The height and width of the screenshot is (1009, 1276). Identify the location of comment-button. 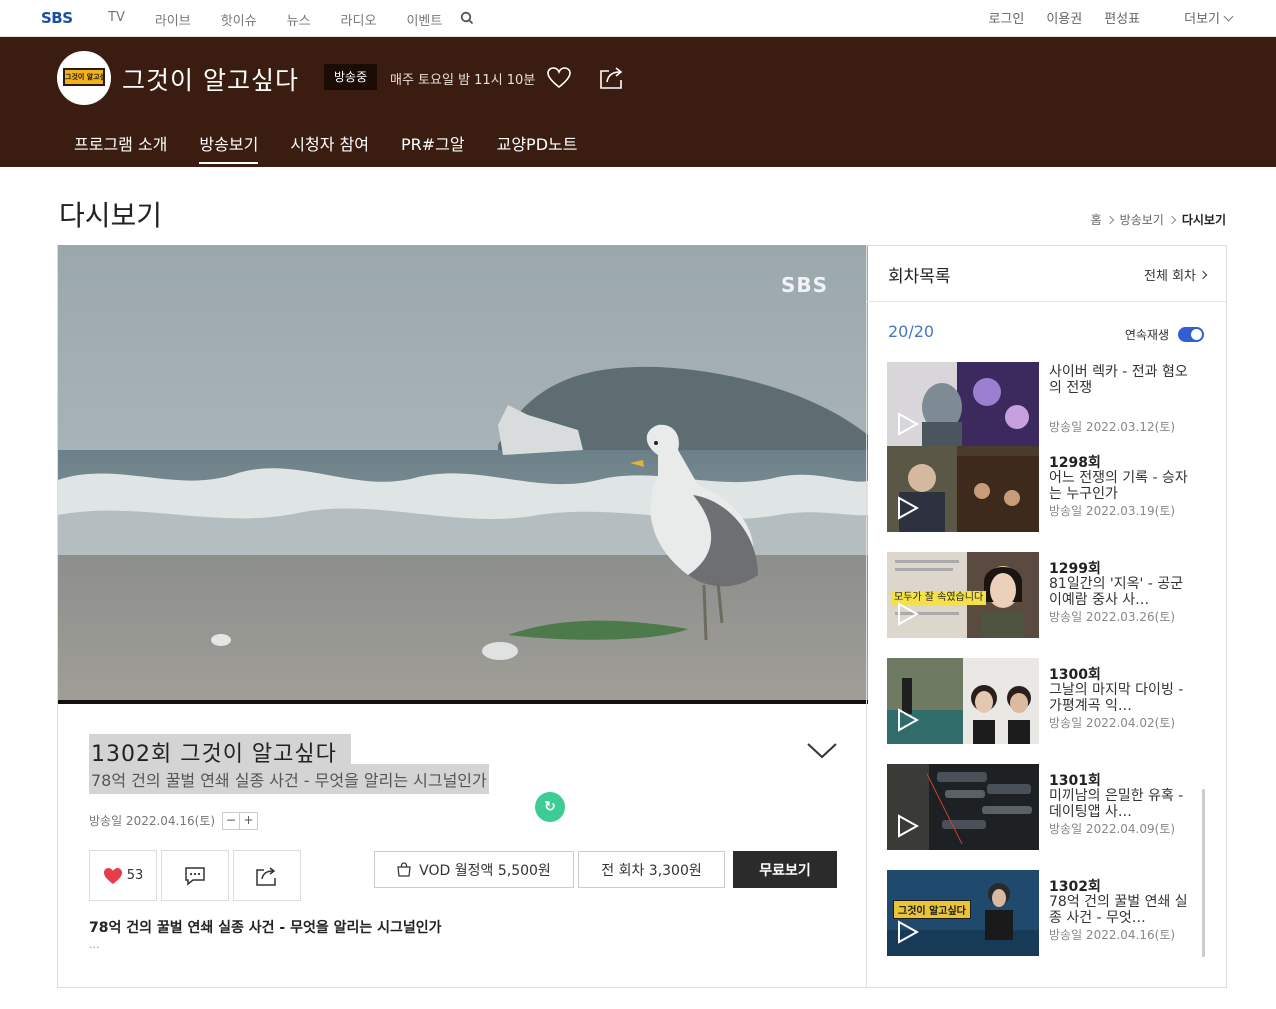
(195, 875).